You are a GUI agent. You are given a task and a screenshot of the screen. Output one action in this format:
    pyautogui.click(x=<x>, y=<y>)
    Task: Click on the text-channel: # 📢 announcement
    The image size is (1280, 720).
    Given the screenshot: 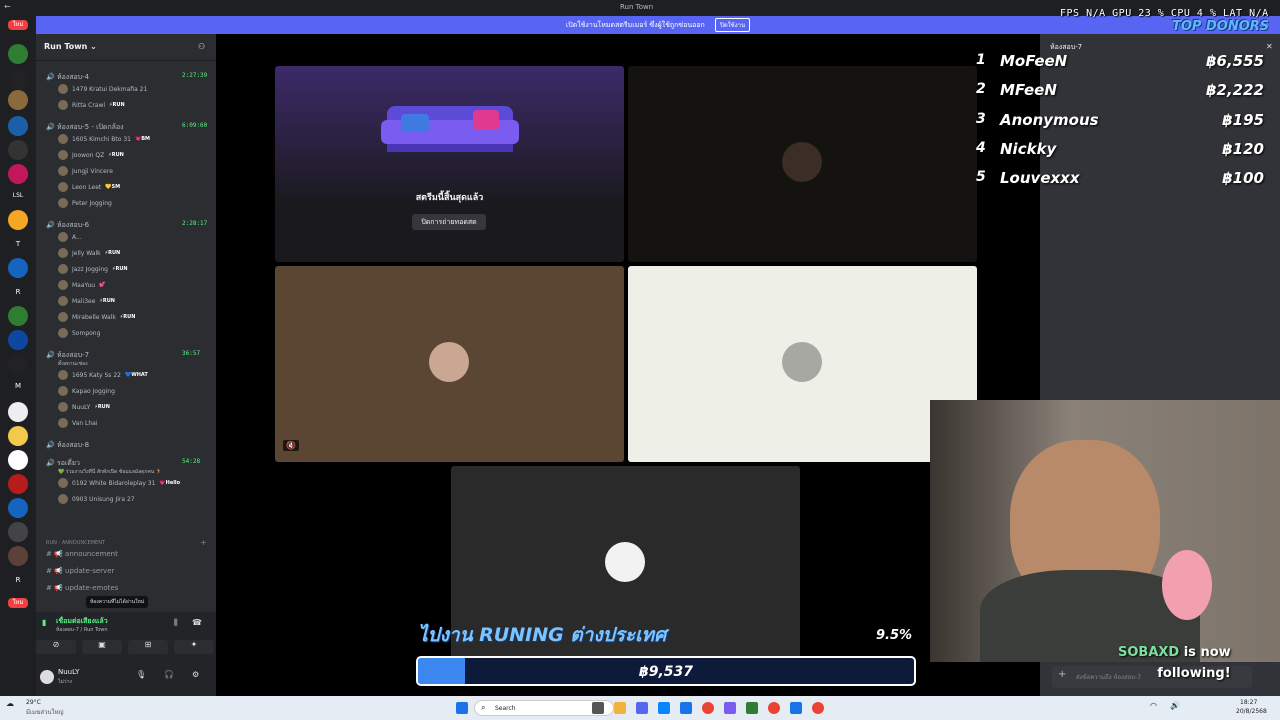 What is the action you would take?
    pyautogui.click(x=82, y=554)
    